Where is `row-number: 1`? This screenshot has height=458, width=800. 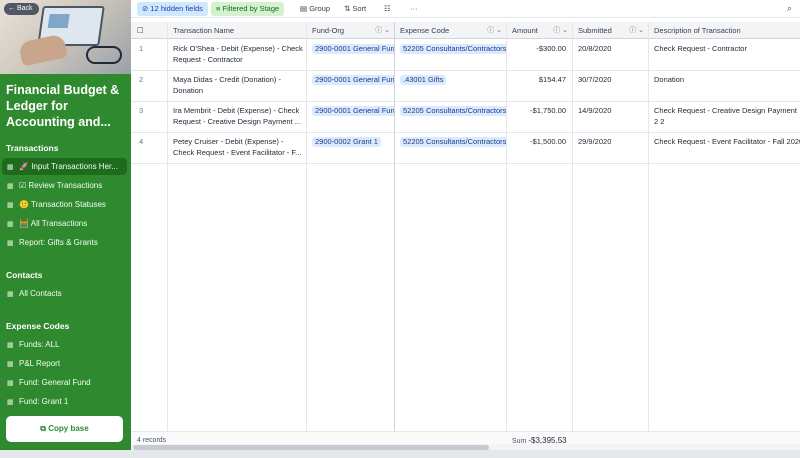
row-number: 1 is located at coordinates (141, 48).